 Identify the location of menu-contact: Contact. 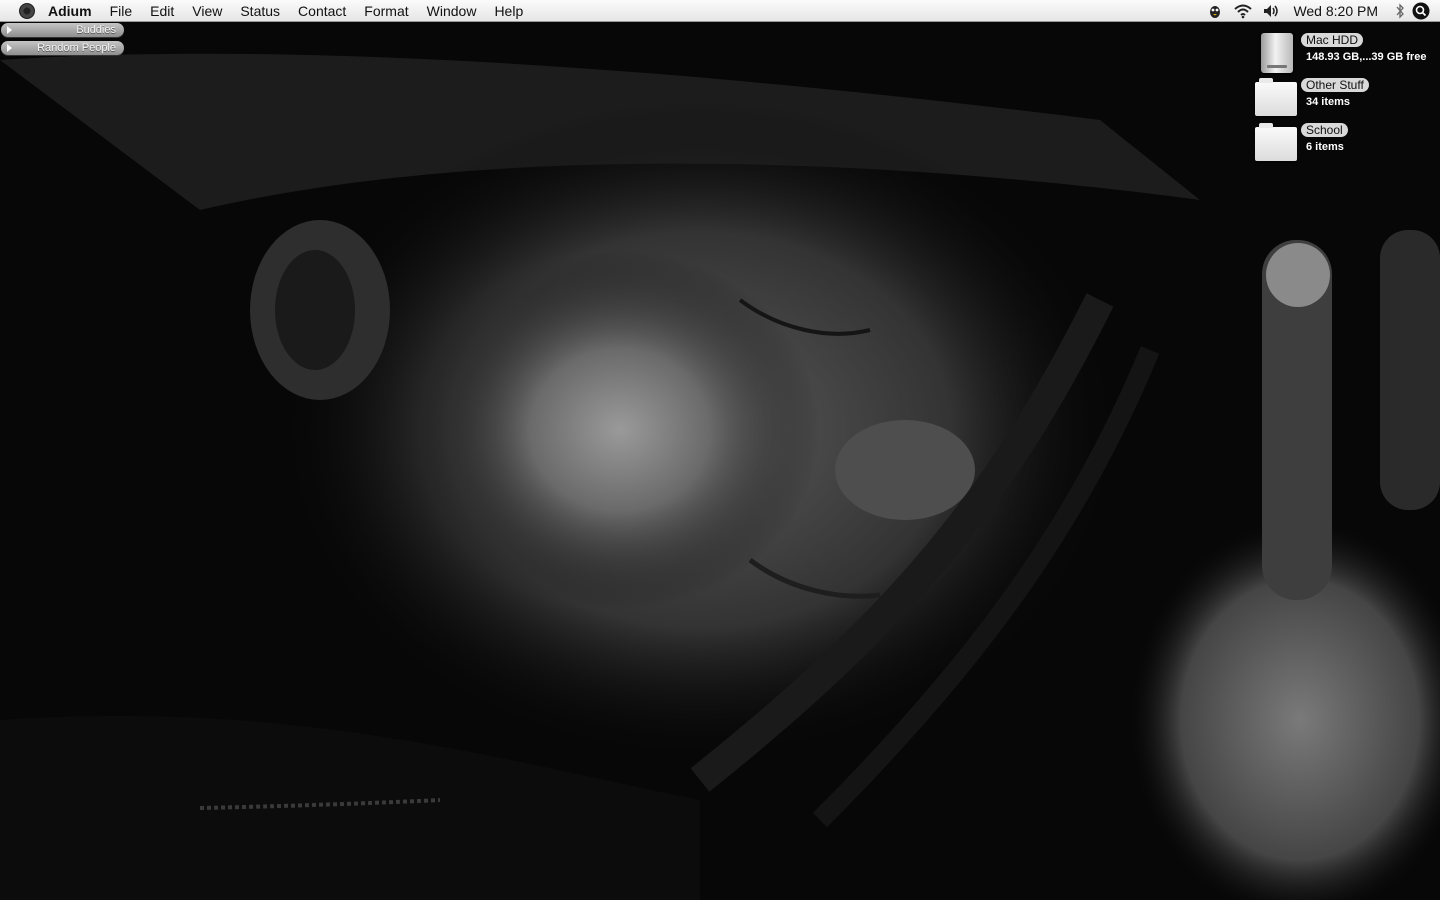
(322, 11).